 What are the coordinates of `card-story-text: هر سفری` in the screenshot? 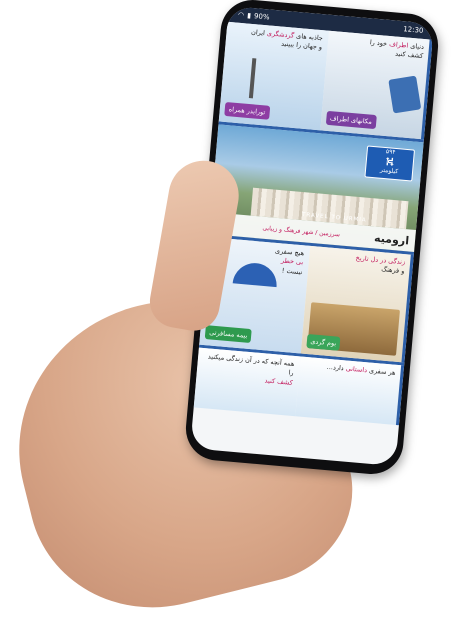 It's located at (381, 371).